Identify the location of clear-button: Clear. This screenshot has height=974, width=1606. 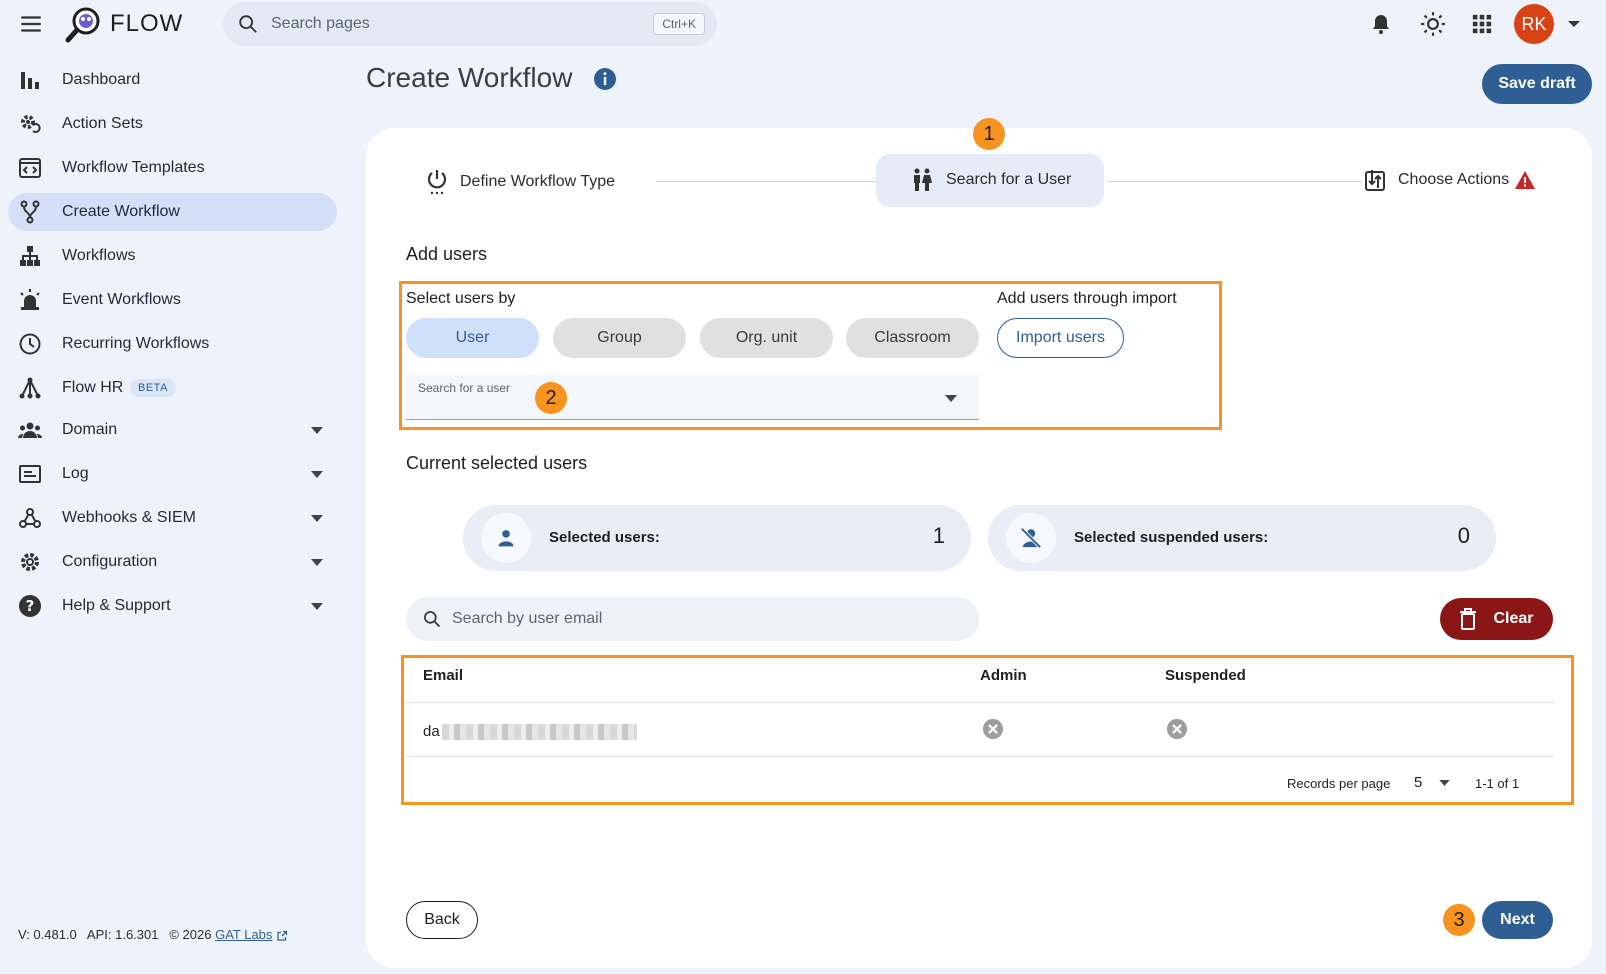
(1496, 619).